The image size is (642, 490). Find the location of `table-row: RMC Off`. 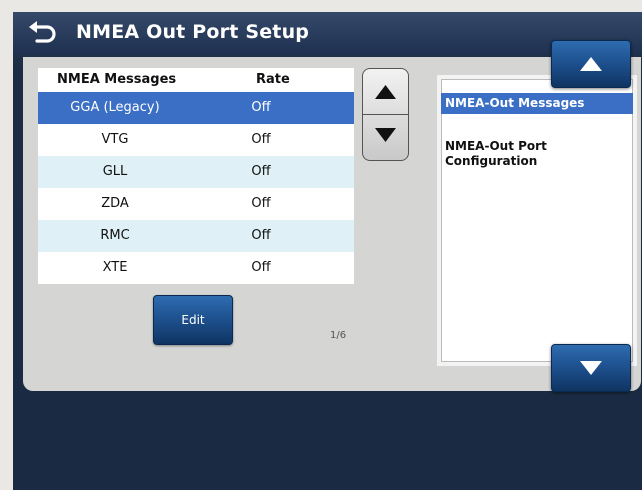

table-row: RMC Off is located at coordinates (196, 236).